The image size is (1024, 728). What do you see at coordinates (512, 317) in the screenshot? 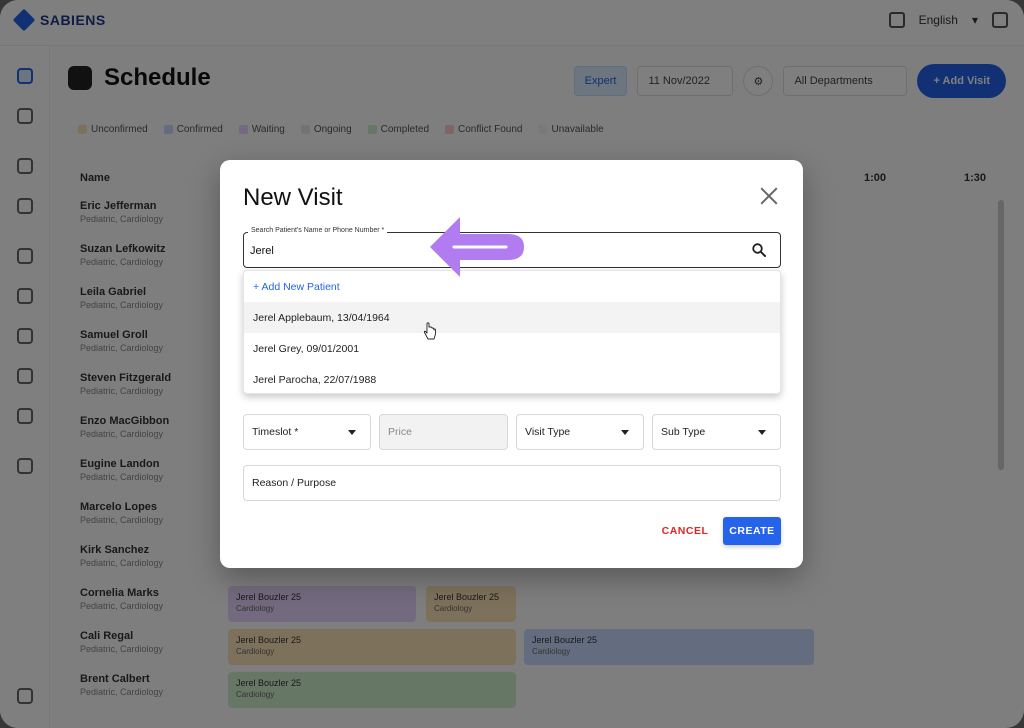
I see `patient-option: Jerel Applebaum, 13/04/1964` at bounding box center [512, 317].